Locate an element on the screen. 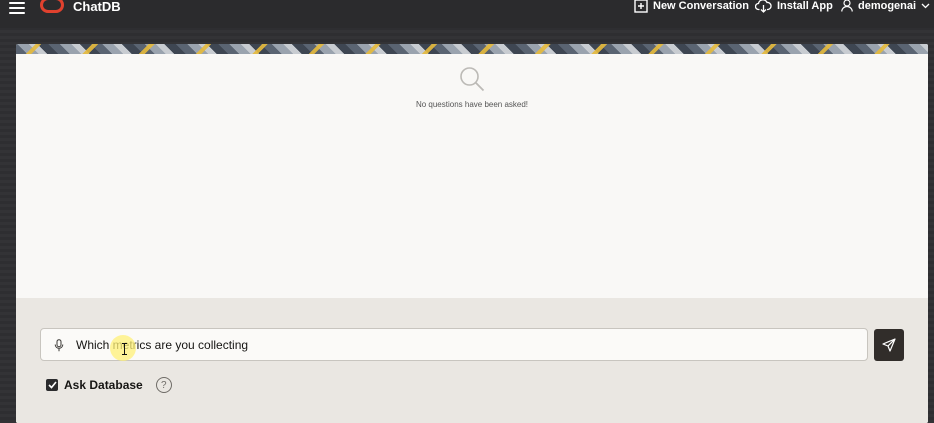  new-conversation-button: New Conversation is located at coordinates (691, 6).